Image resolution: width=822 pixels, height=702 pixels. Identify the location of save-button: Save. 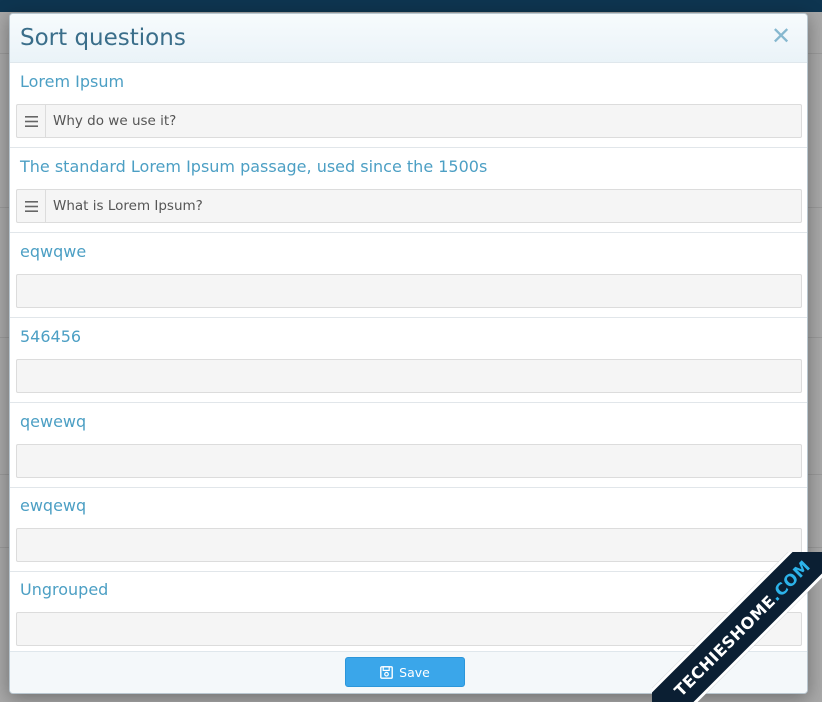
(405, 672).